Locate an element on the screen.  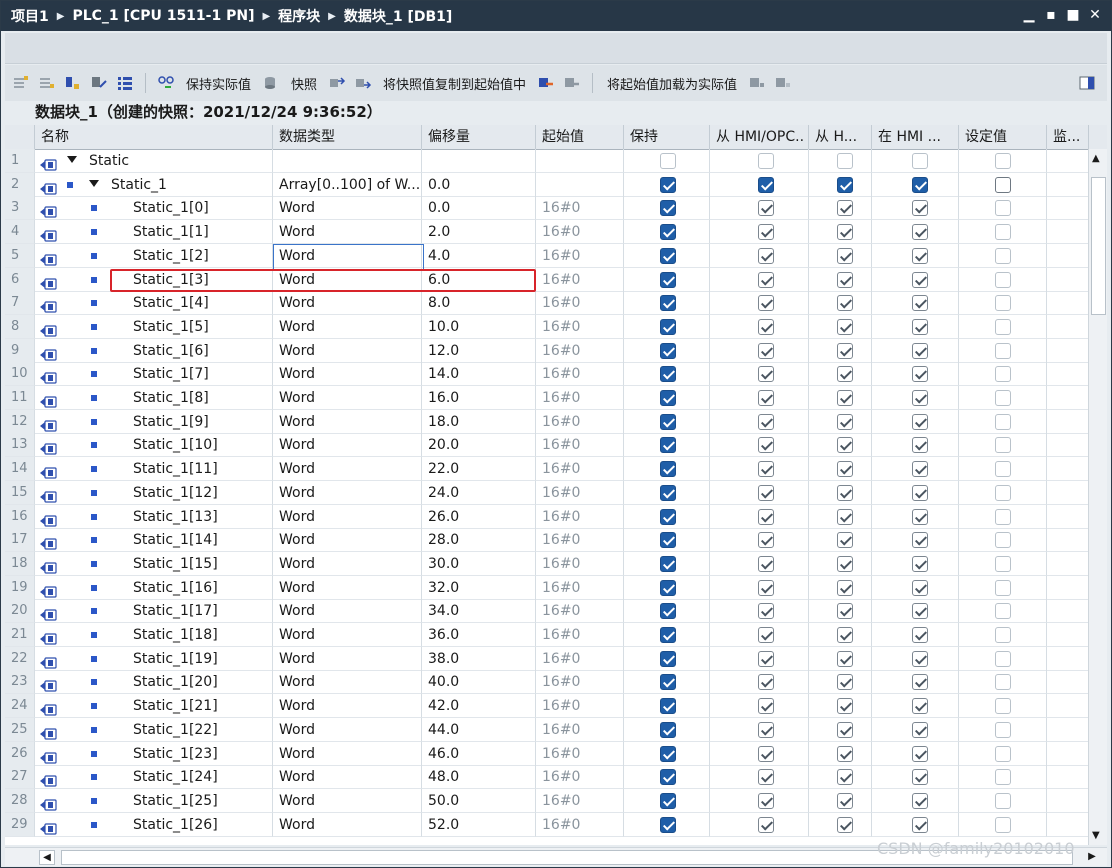
scroll-left-icon: ◀ is located at coordinates (47, 857).